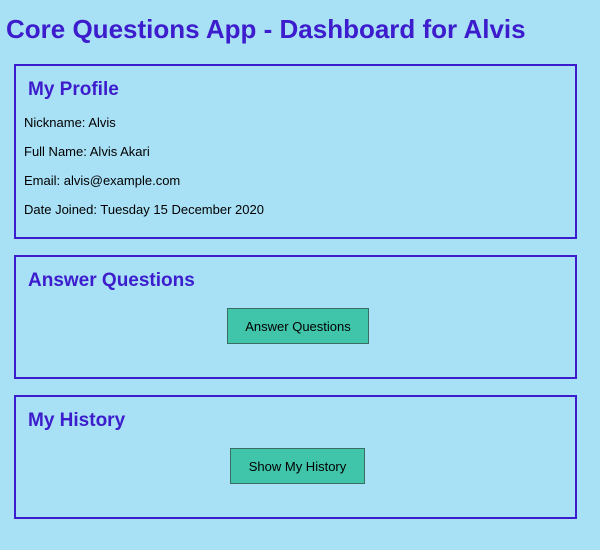 This screenshot has width=600, height=550. Describe the element at coordinates (102, 122) in the screenshot. I see `nickname-value: Alvis` at that location.